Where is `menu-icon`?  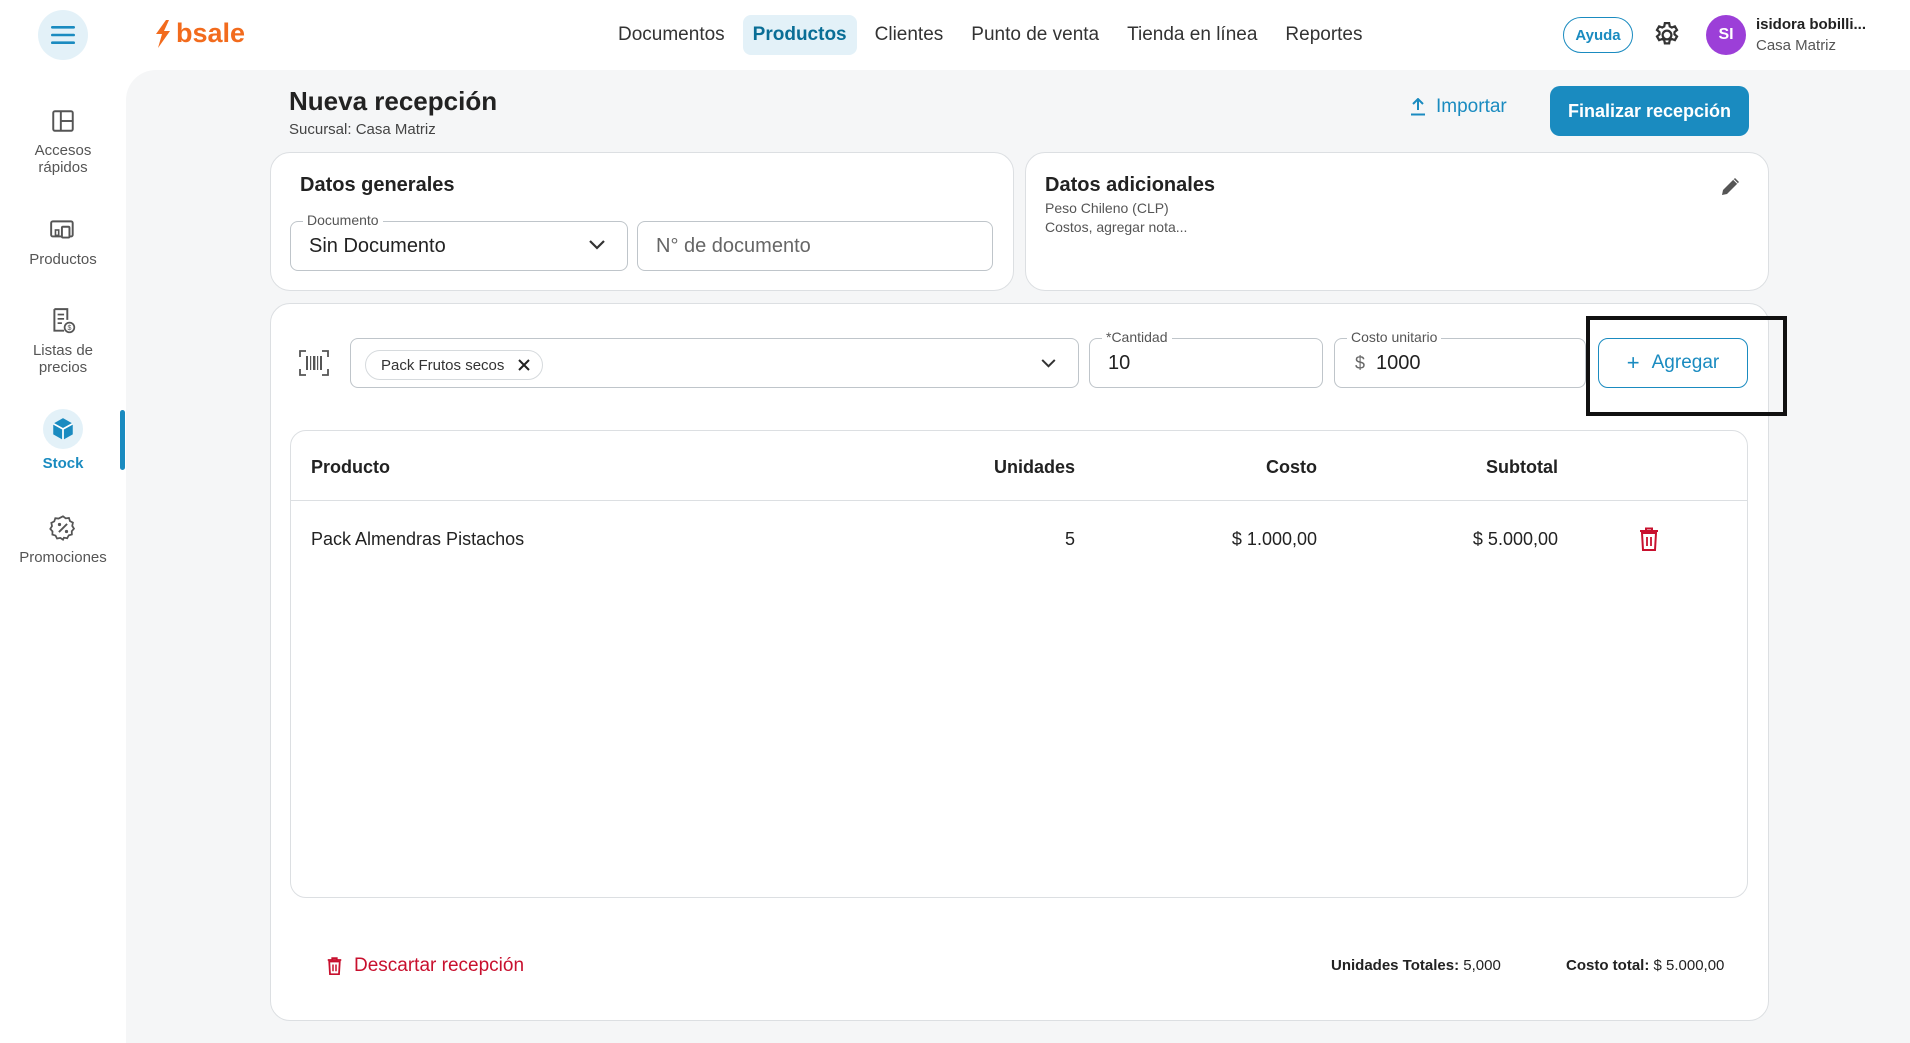
menu-icon is located at coordinates (63, 35).